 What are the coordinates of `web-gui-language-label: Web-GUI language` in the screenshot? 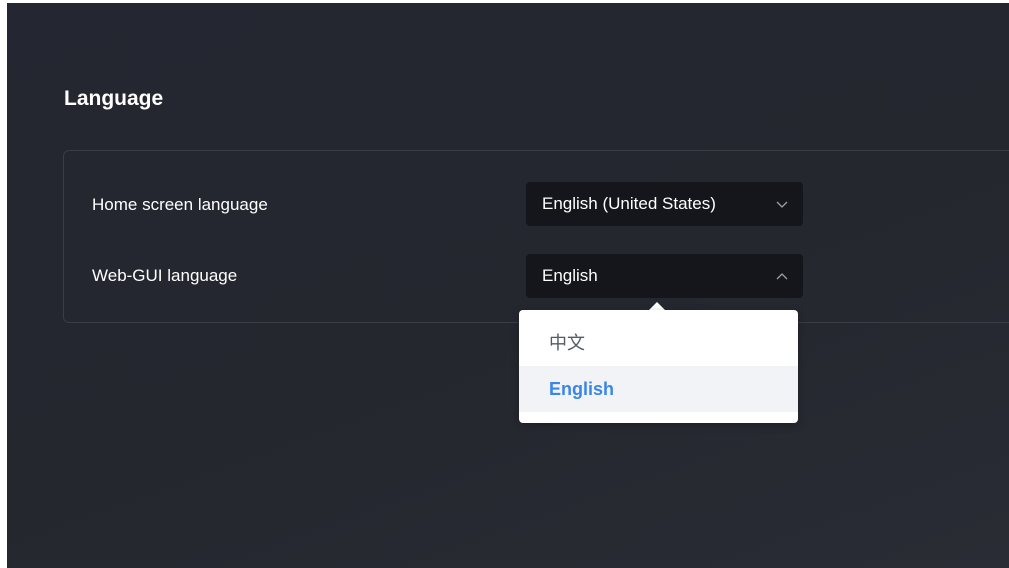 It's located at (165, 275).